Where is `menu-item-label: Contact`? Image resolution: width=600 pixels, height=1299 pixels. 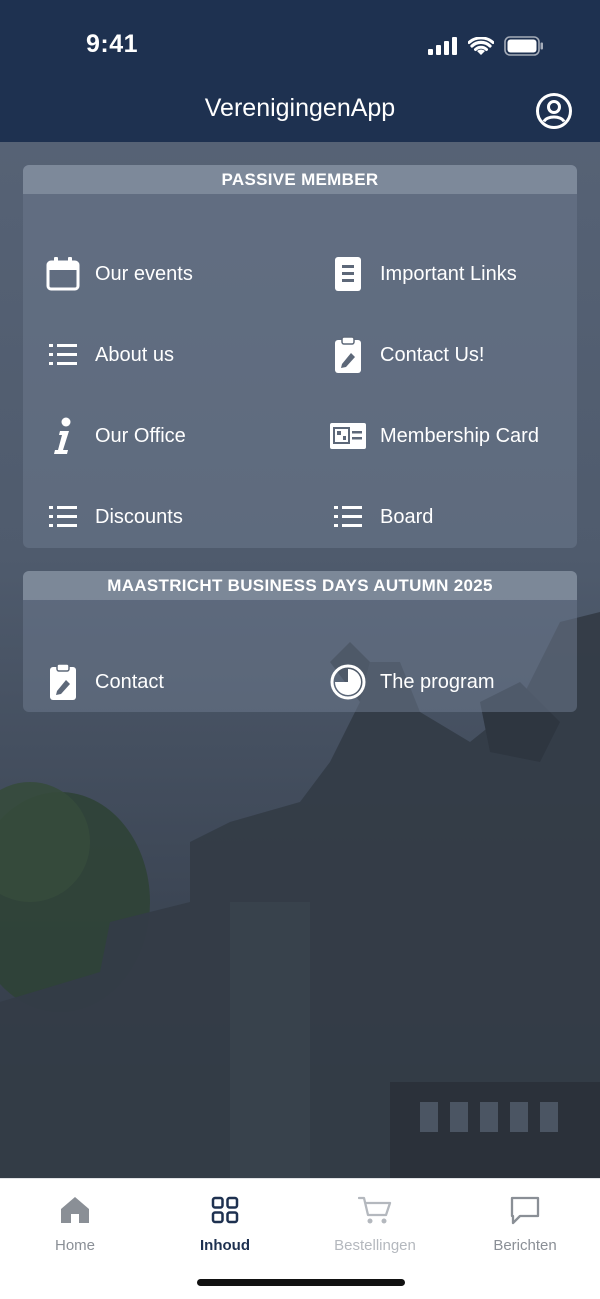 menu-item-label: Contact is located at coordinates (129, 681).